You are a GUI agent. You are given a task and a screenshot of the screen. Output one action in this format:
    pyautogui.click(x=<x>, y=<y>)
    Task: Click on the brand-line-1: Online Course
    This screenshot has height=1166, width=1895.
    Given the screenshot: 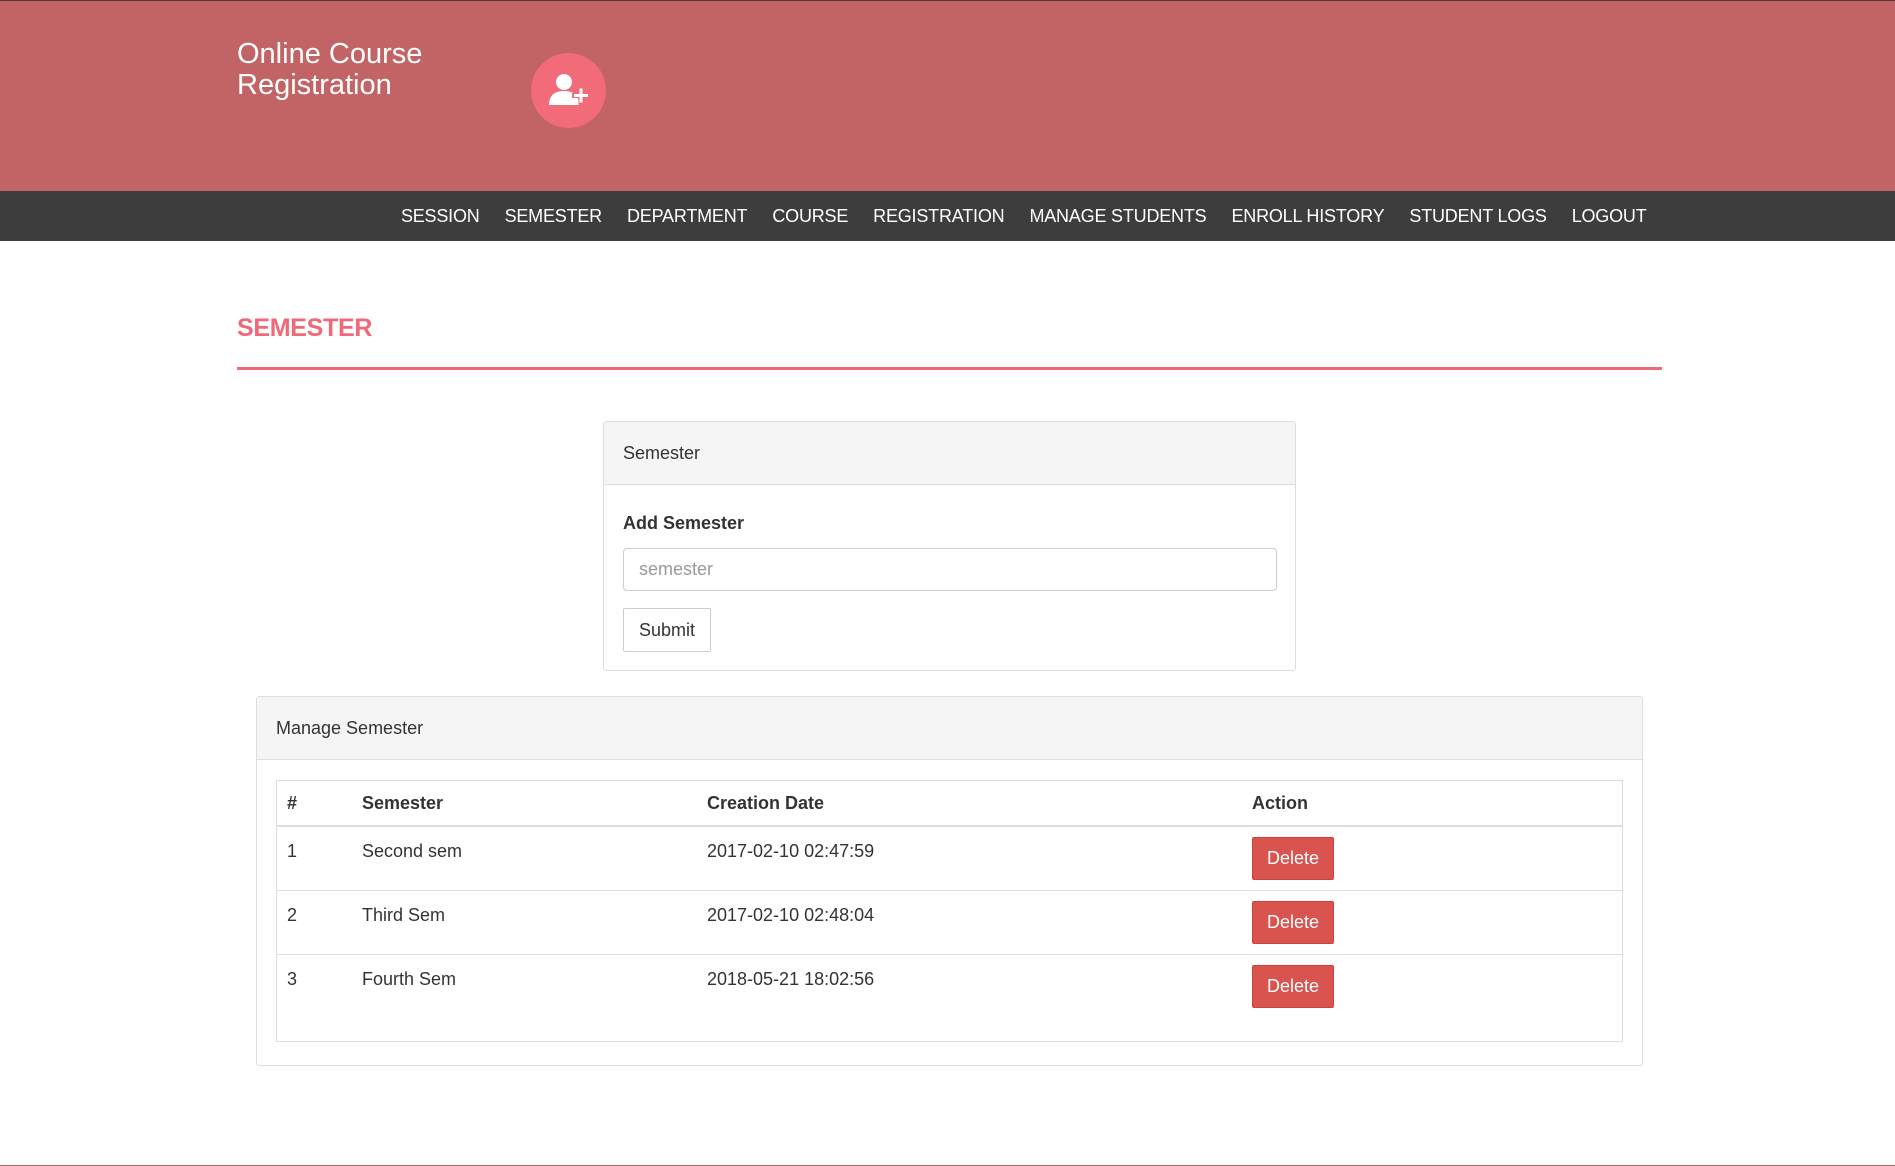 What is the action you would take?
    pyautogui.click(x=330, y=54)
    